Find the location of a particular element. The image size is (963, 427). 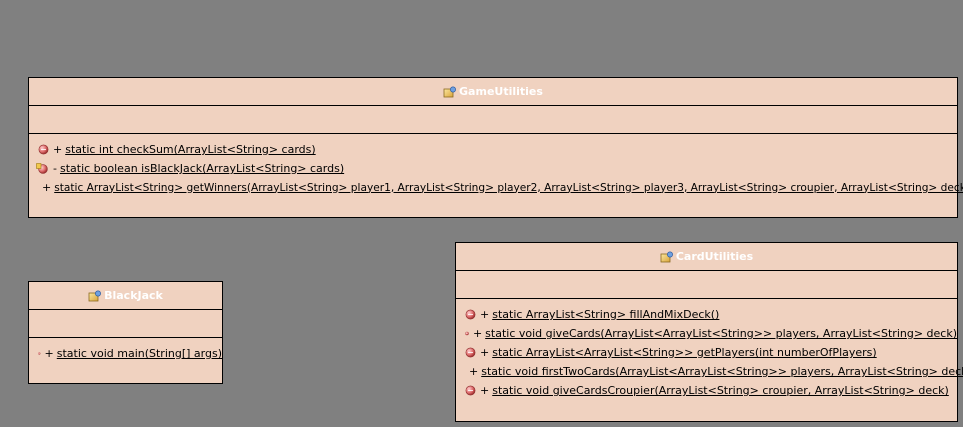

private-method-icon is located at coordinates (42, 168).